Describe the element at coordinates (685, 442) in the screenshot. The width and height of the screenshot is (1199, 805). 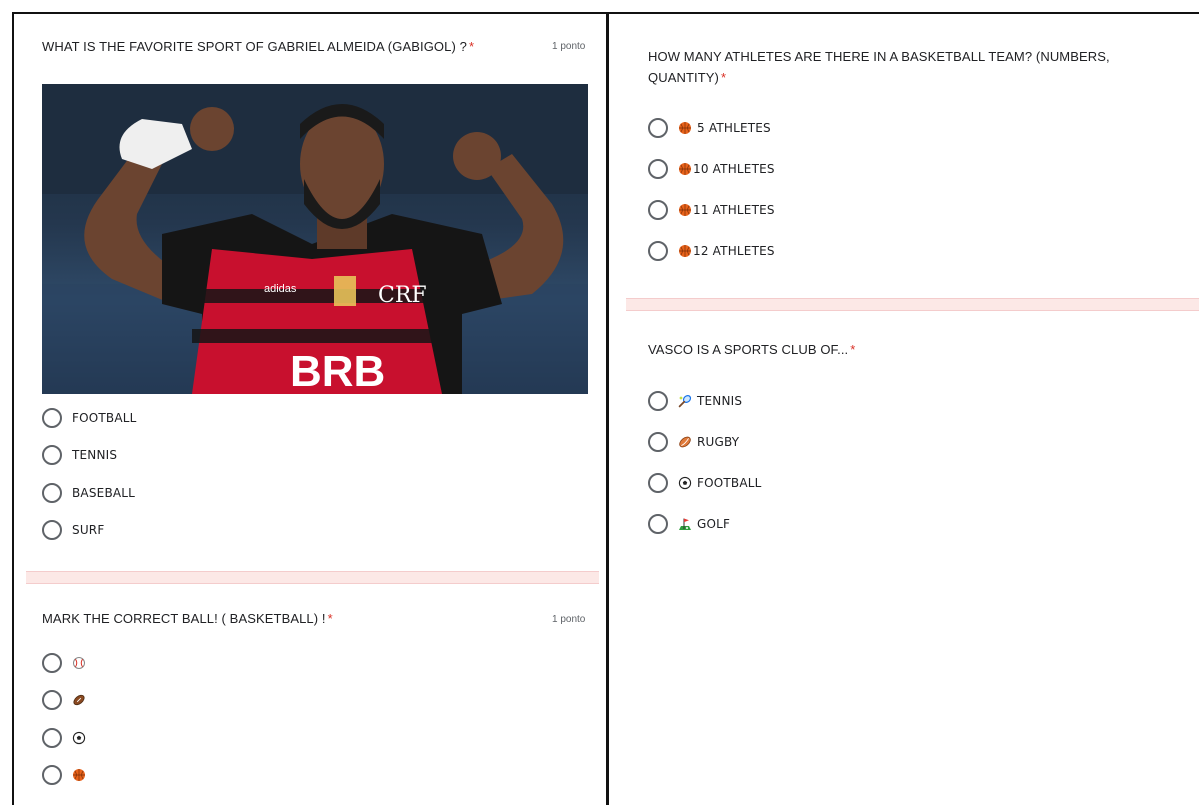
I see `rugby-ball-icon` at that location.